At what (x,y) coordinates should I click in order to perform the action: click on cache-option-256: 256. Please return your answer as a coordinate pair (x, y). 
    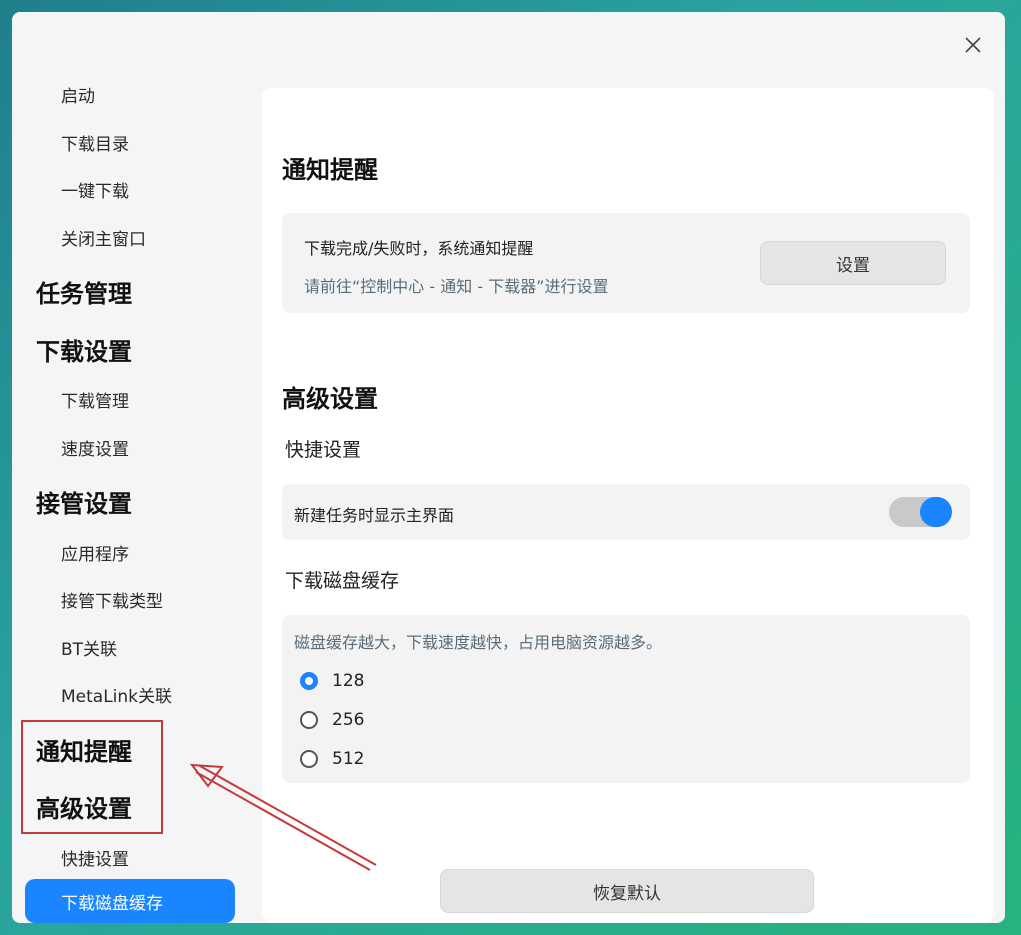
    Looking at the image, I should click on (332, 720).